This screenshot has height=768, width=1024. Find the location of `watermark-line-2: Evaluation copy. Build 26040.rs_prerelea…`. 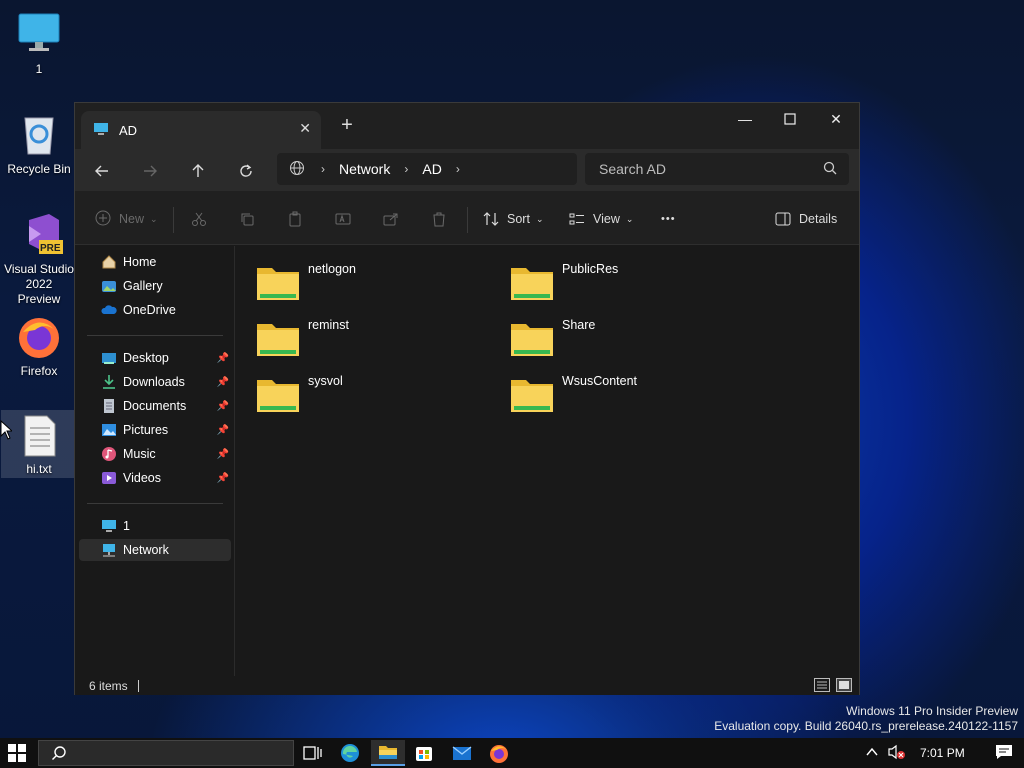

watermark-line-2: Evaluation copy. Build 26040.rs_prerelea… is located at coordinates (866, 726).